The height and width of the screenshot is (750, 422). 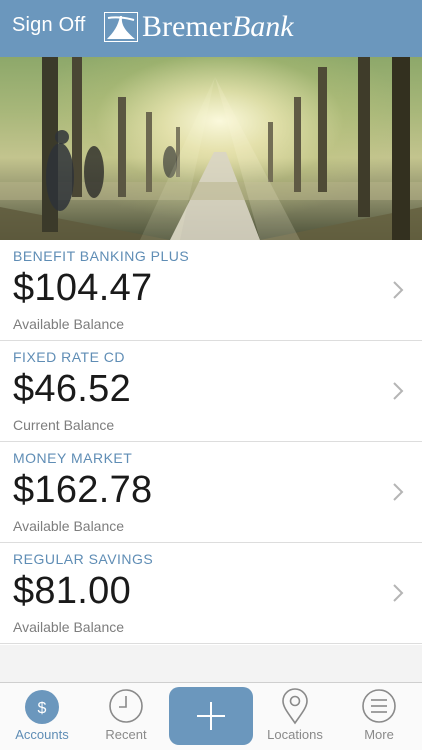 I want to click on tab-accounts-label: Accounts, so click(x=42, y=734).